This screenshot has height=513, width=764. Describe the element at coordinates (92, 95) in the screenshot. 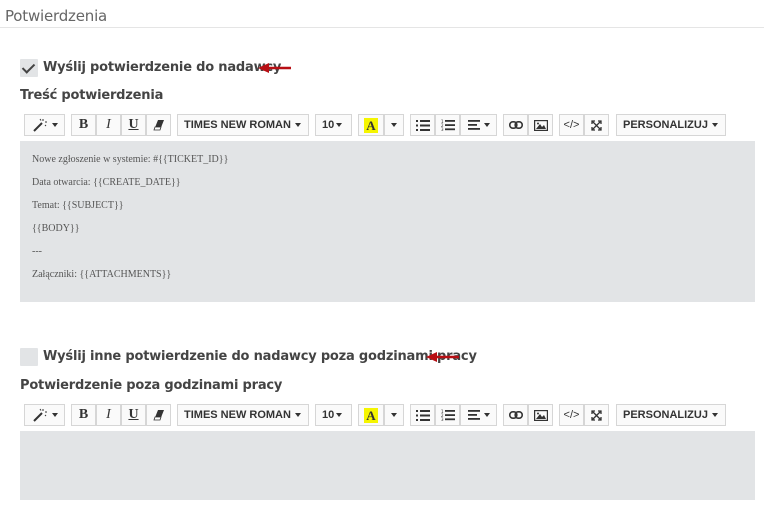

I see `confirmation-content-label: Treść potwierdzenia` at that location.